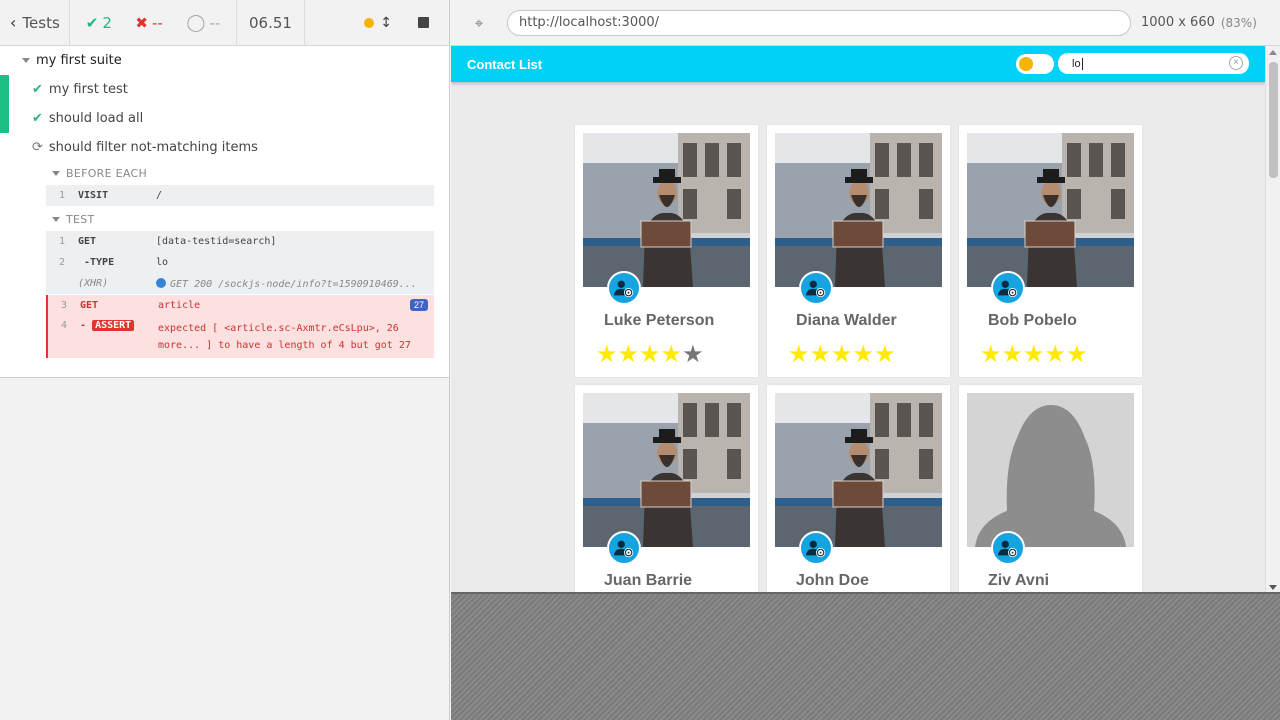  I want to click on suite-title: my first suite, so click(79, 60).